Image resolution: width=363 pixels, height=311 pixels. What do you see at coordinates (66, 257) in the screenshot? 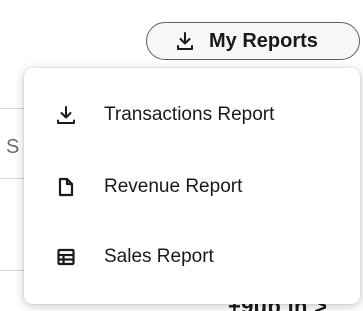
I see `table-icon` at bounding box center [66, 257].